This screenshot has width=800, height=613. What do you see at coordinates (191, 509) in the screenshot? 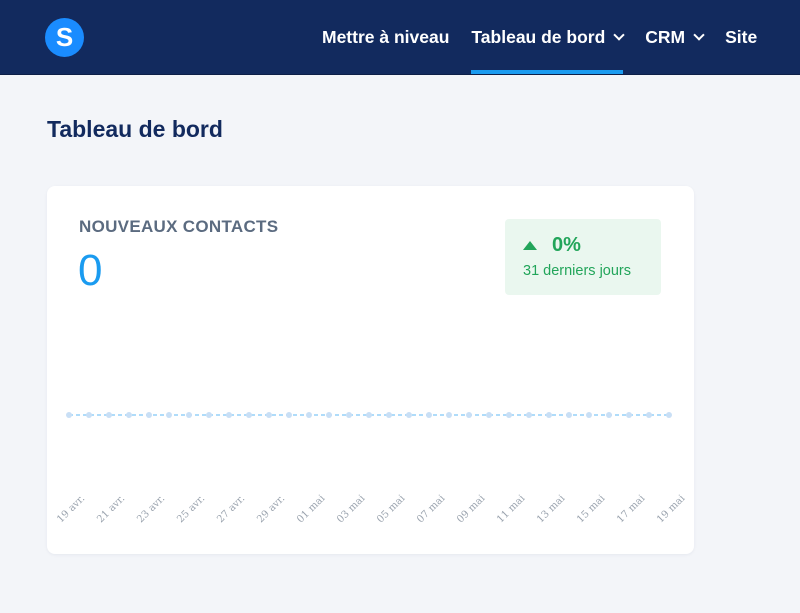
I see `x-tick-label: 25 avr.` at bounding box center [191, 509].